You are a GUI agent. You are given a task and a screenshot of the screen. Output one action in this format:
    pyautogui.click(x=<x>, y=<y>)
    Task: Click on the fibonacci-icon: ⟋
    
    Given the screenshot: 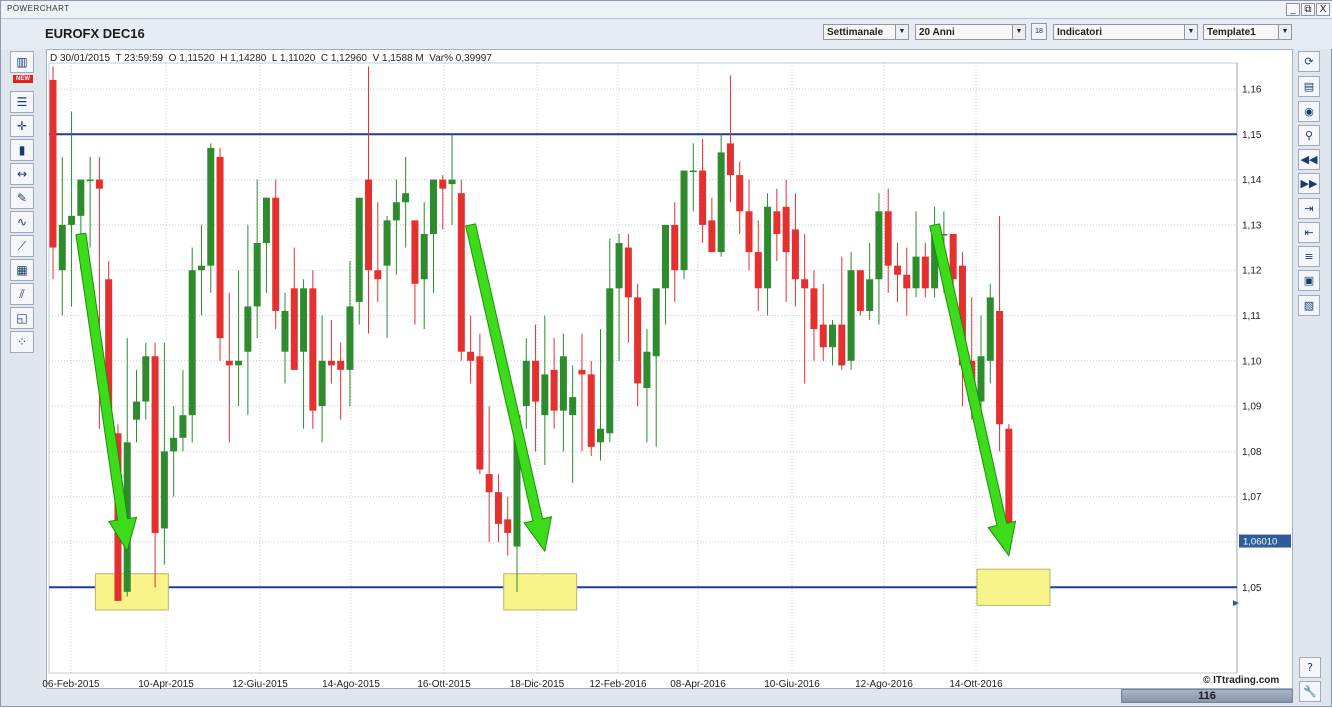 What is the action you would take?
    pyautogui.click(x=22, y=246)
    